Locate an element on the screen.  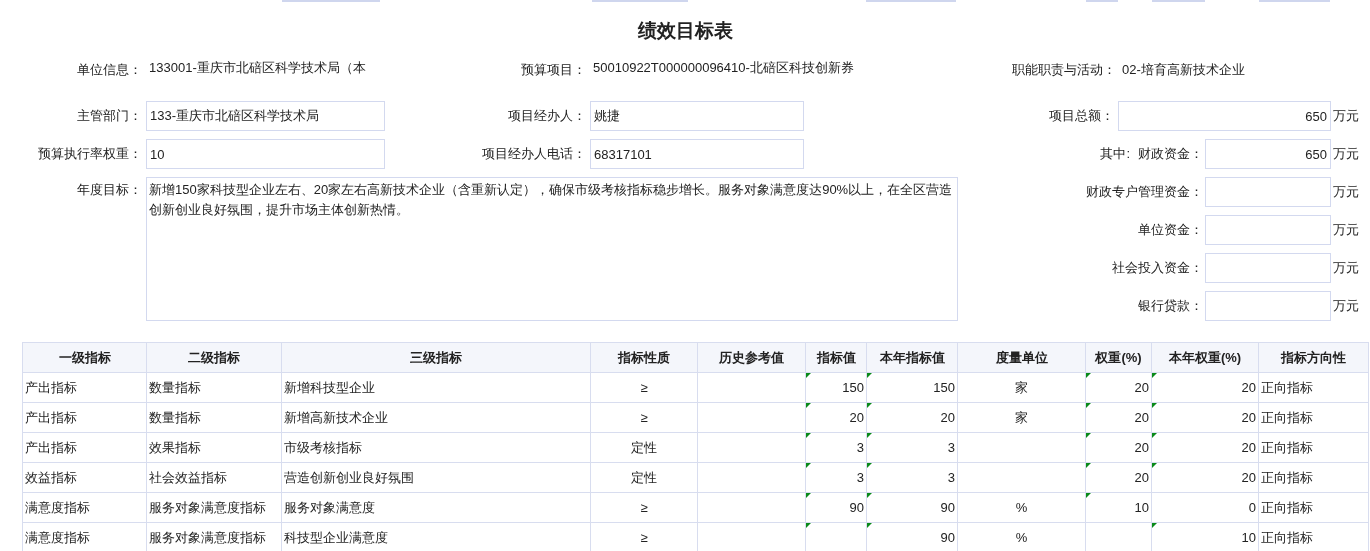
field-label: 项目经办人： is located at coordinates (547, 116).